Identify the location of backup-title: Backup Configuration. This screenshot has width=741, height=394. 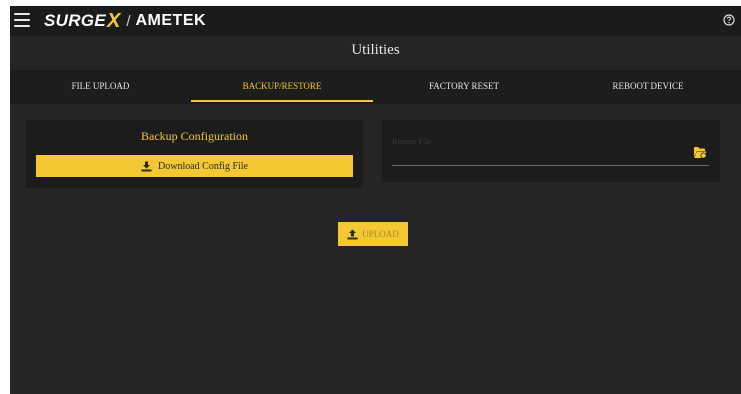
(194, 136).